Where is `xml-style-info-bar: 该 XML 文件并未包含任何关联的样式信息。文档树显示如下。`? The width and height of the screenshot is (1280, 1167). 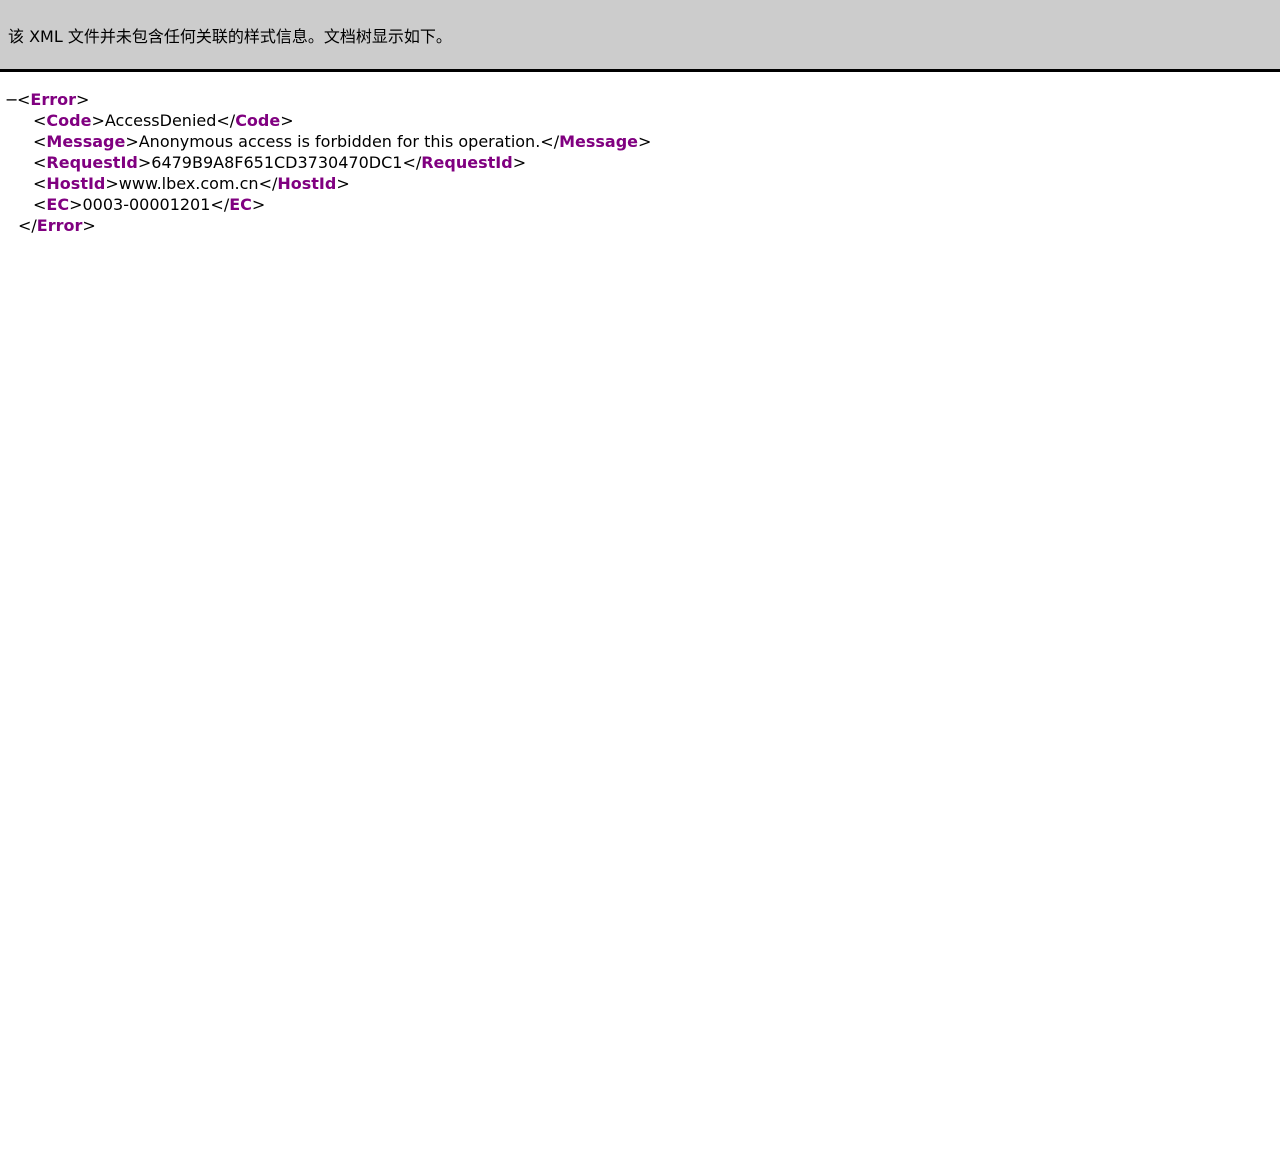
xml-style-info-bar: 该 XML 文件并未包含任何关联的样式信息。文档树显示如下。 is located at coordinates (640, 36).